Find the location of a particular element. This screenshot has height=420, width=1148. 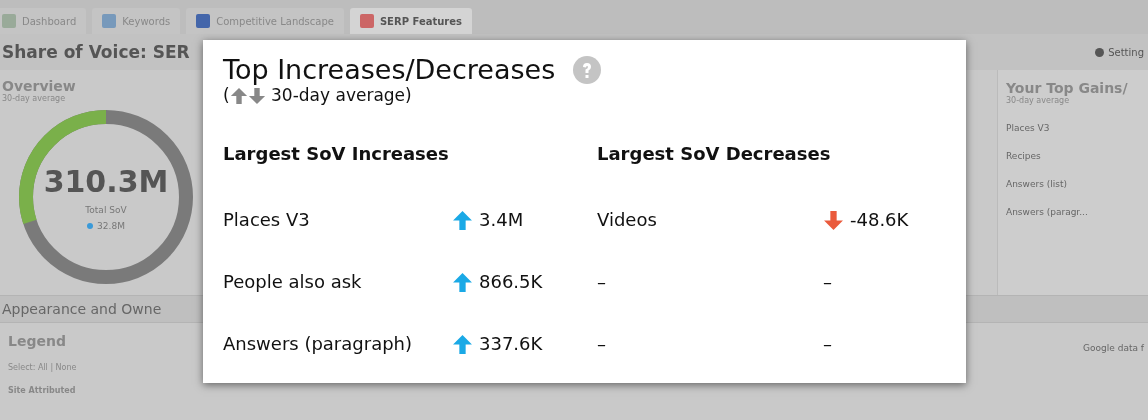

gain-item: Places V3 is located at coordinates (1028, 128).